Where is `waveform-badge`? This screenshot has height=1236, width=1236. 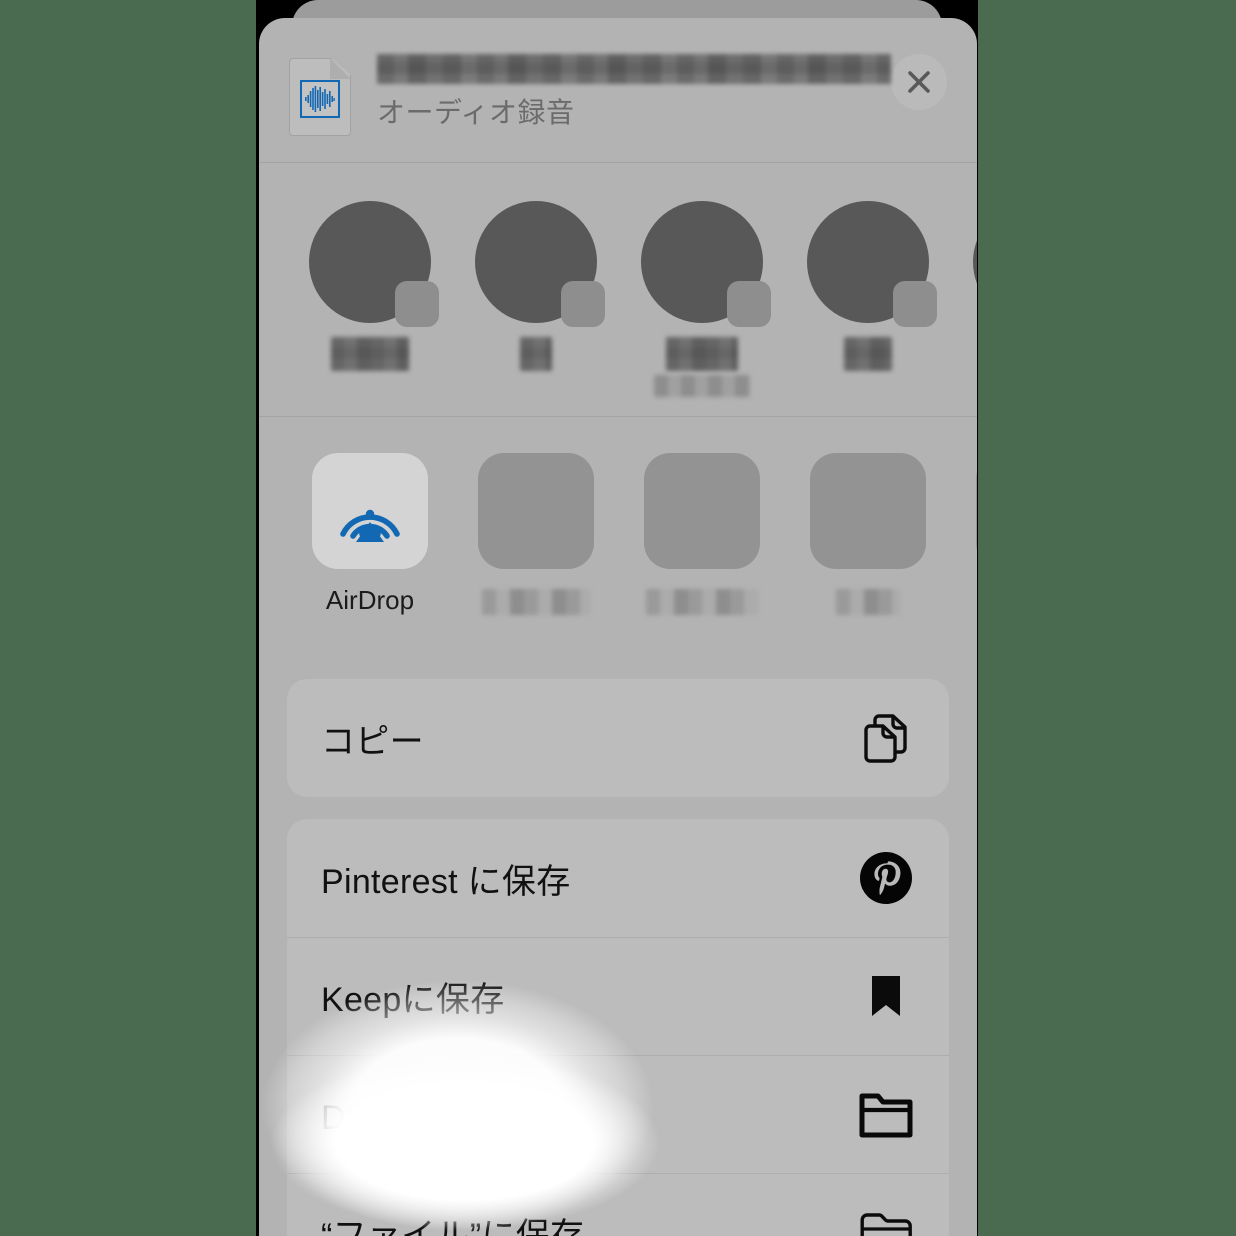 waveform-badge is located at coordinates (320, 99).